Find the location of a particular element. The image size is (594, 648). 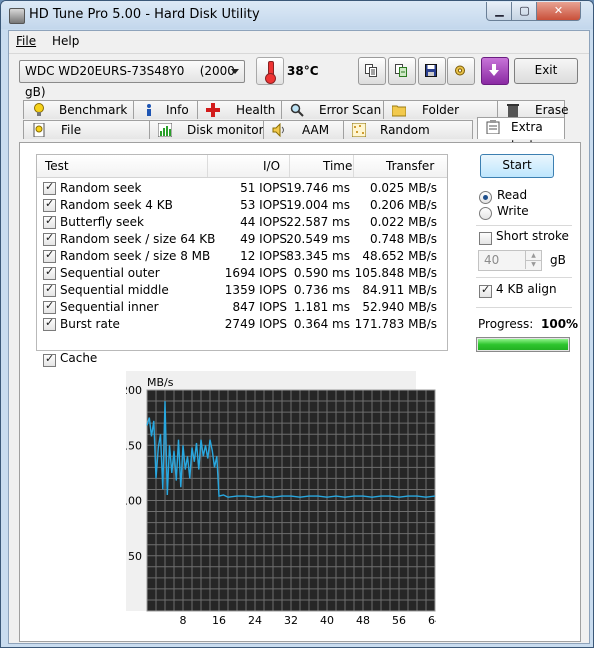

menu-help-label: Help is located at coordinates (66, 41).